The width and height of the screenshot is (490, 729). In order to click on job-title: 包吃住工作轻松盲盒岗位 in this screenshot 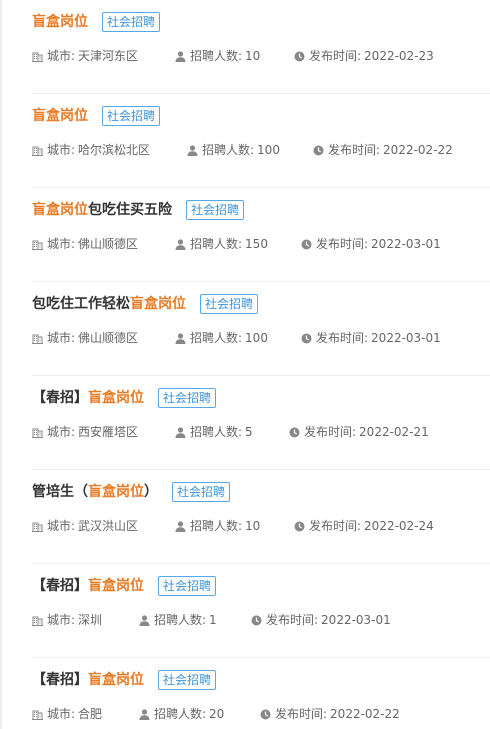, I will do `click(109, 304)`.